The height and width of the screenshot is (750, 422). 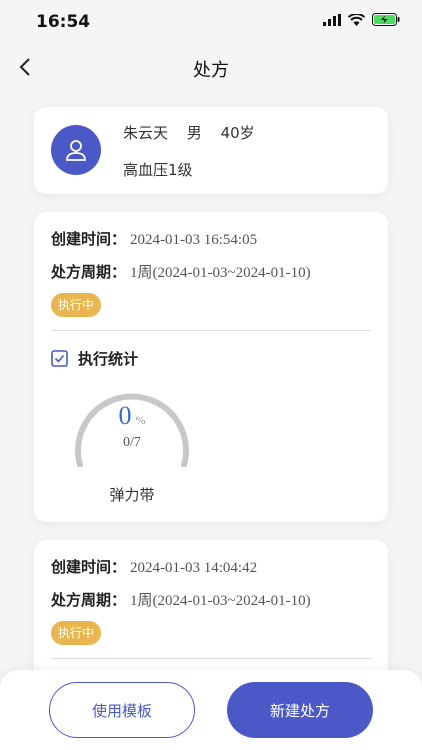 I want to click on wifi-icon, so click(x=356, y=19).